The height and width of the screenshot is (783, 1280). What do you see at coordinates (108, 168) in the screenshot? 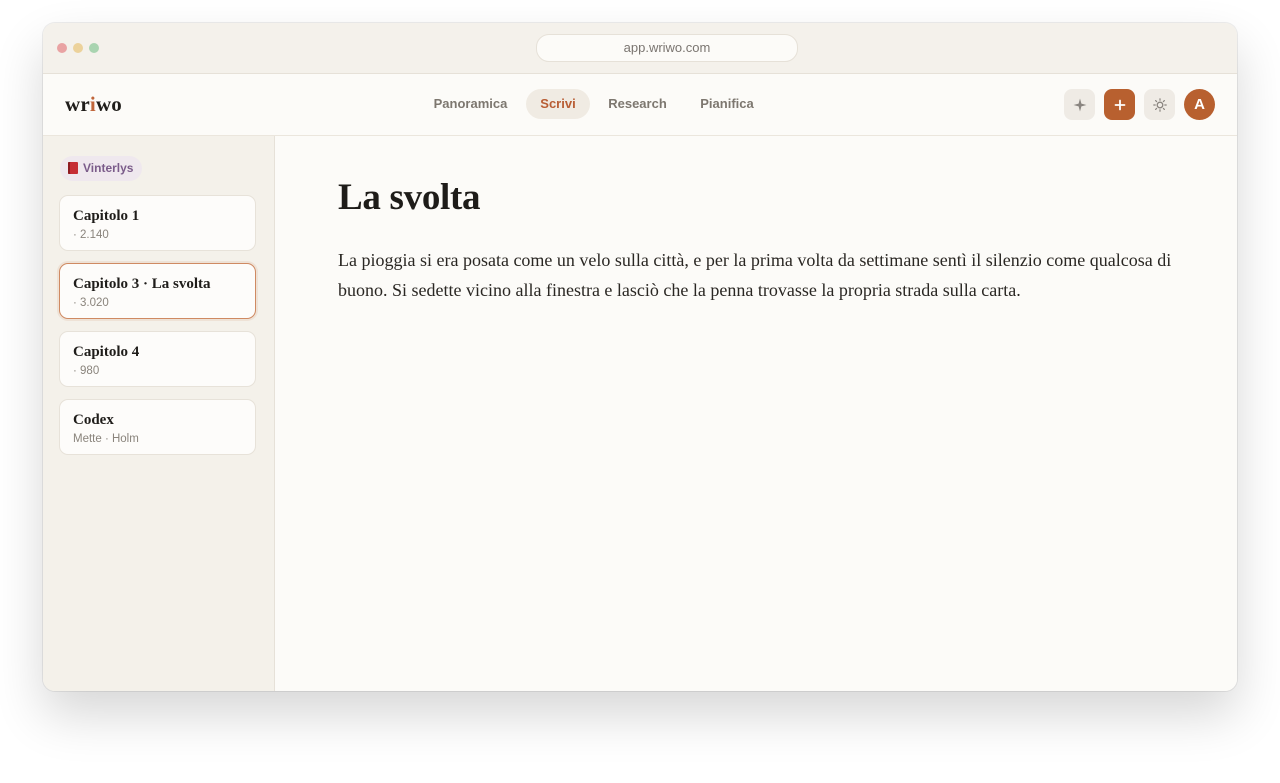
I see `project-name: Vinterlys` at bounding box center [108, 168].